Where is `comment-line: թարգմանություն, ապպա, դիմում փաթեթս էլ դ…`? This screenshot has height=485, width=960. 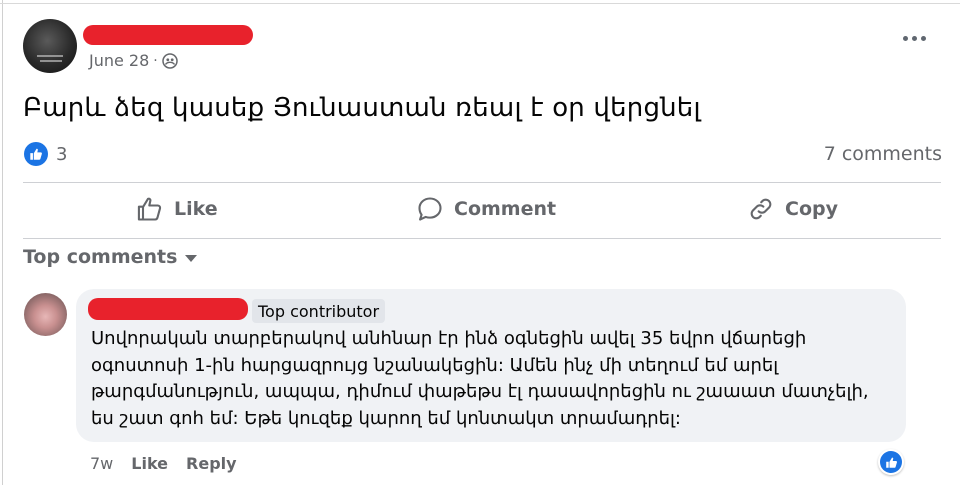
comment-line: թարգմանություն, ապպա, դիմում փաթեթս էլ դ… is located at coordinates (480, 391).